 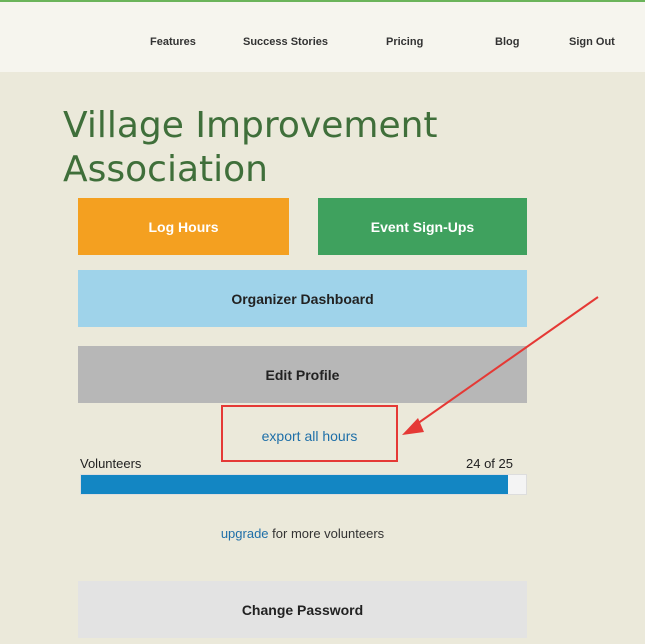 I want to click on change-password-button: Change Password, so click(x=302, y=609).